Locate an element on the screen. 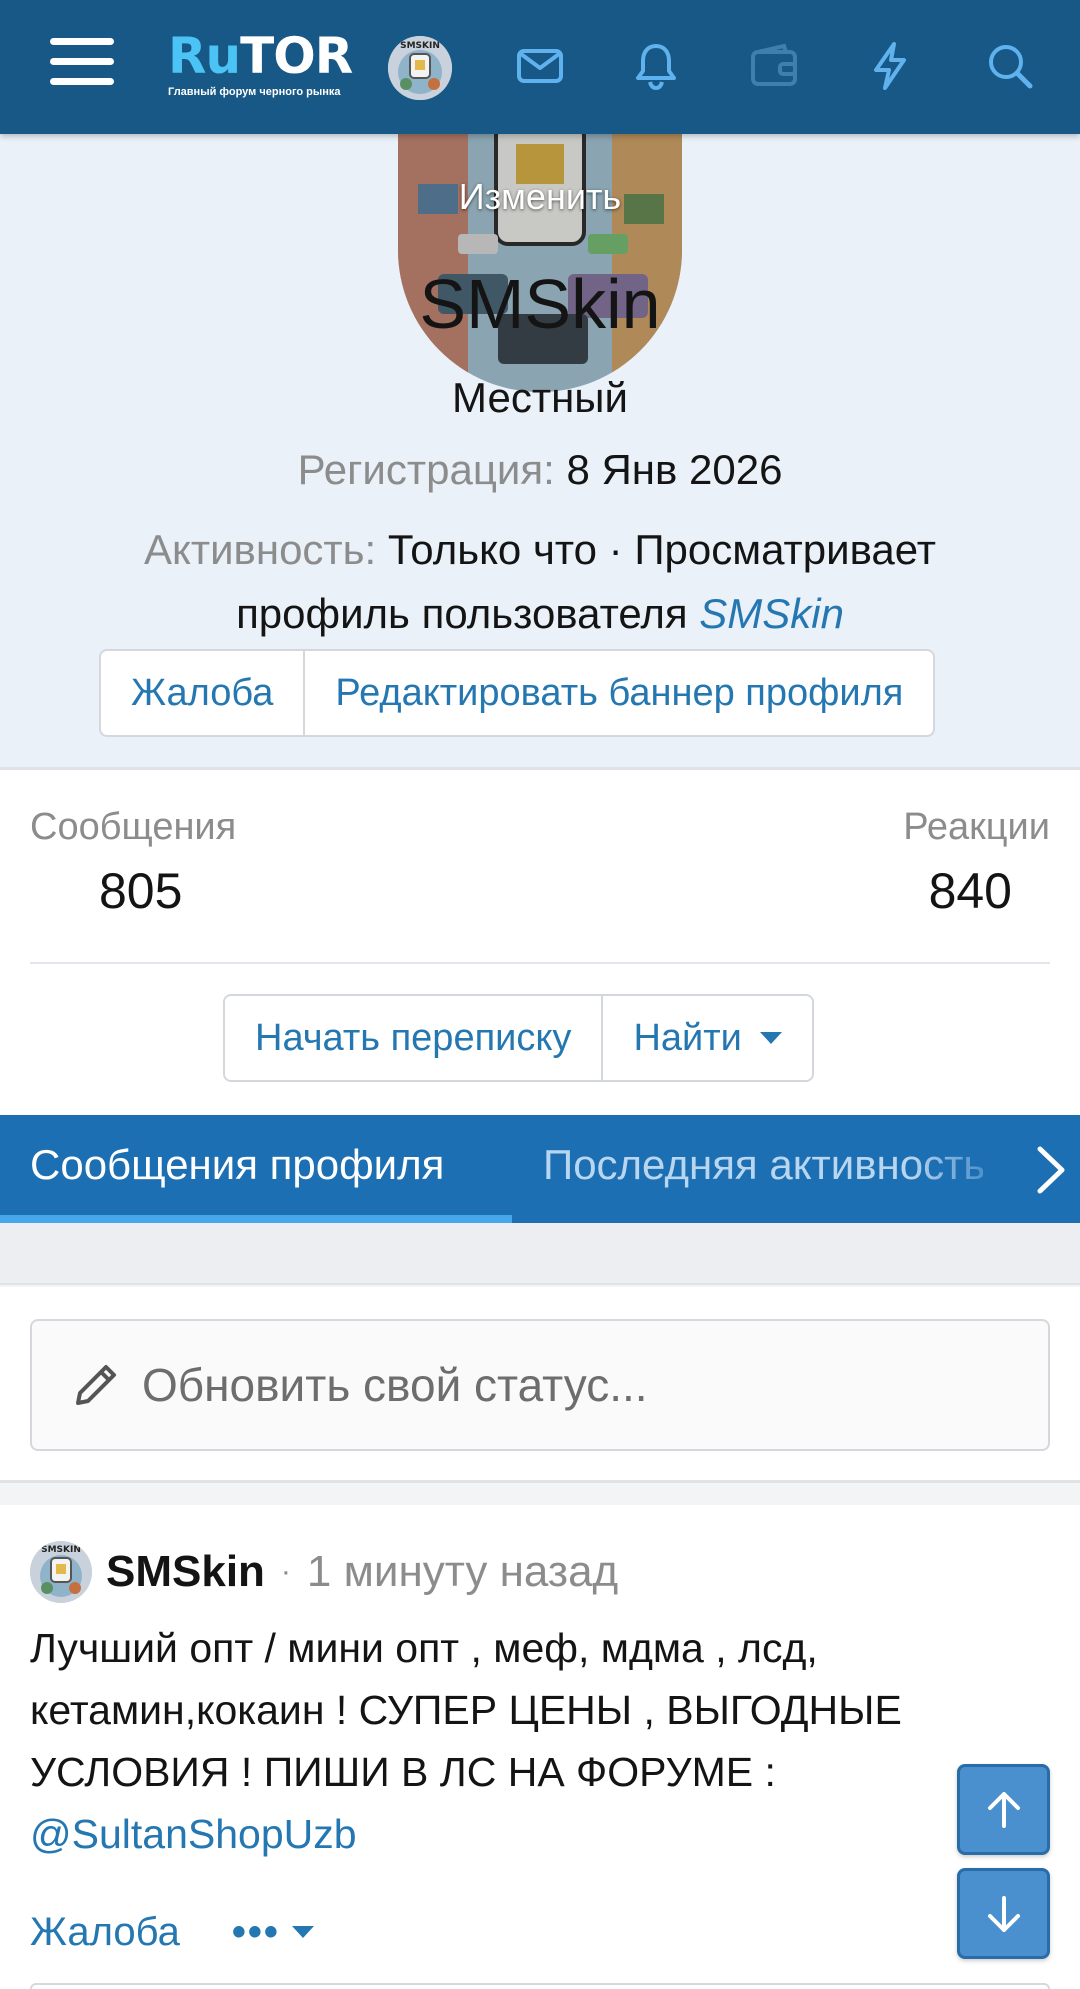  profile-avatar is located at coordinates (540, 258).